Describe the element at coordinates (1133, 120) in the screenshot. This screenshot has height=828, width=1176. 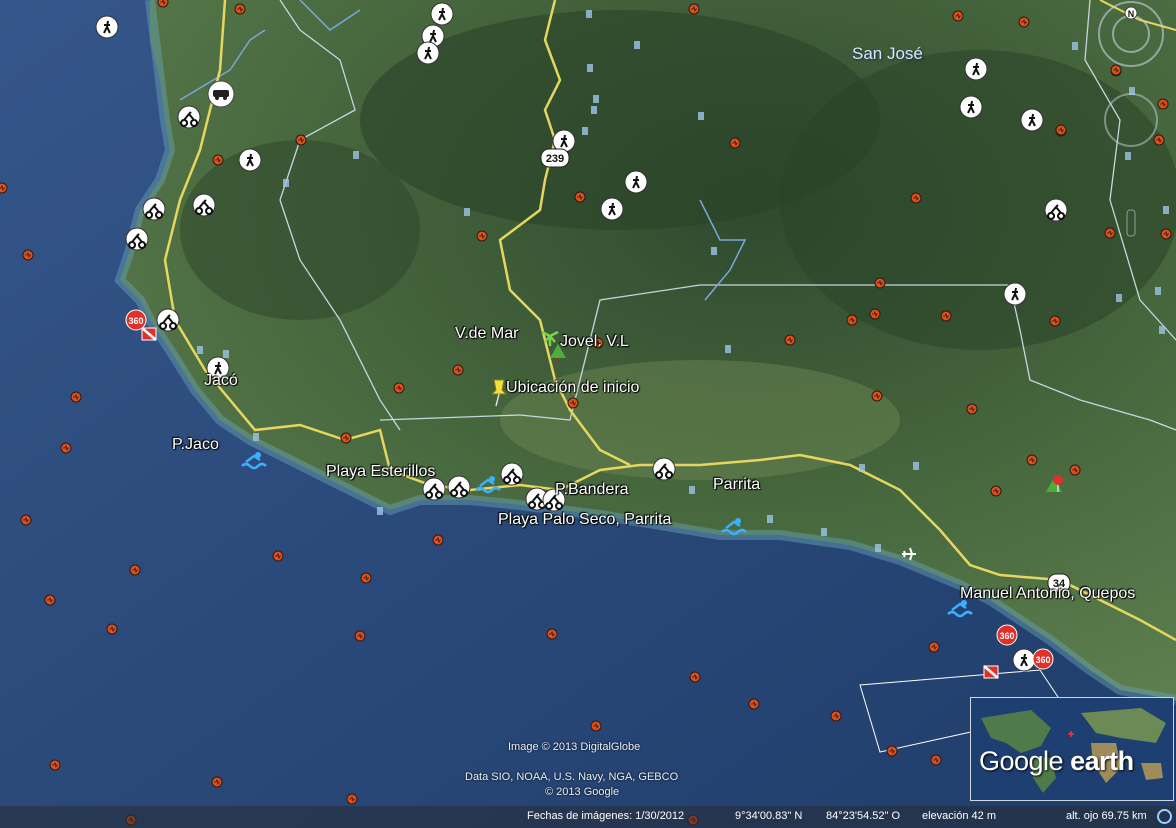
I see `navigation-controls: N` at that location.